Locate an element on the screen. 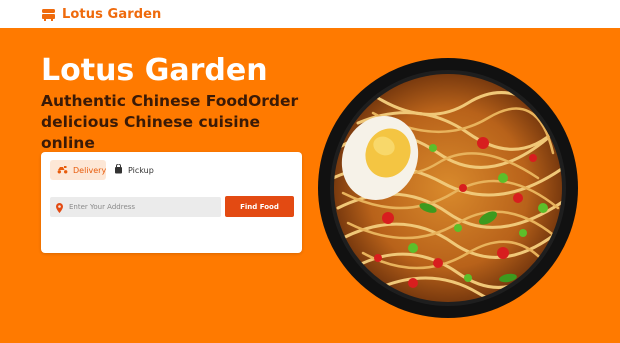  order-form-card: Delivery Pickup Find Food is located at coordinates (171, 202).